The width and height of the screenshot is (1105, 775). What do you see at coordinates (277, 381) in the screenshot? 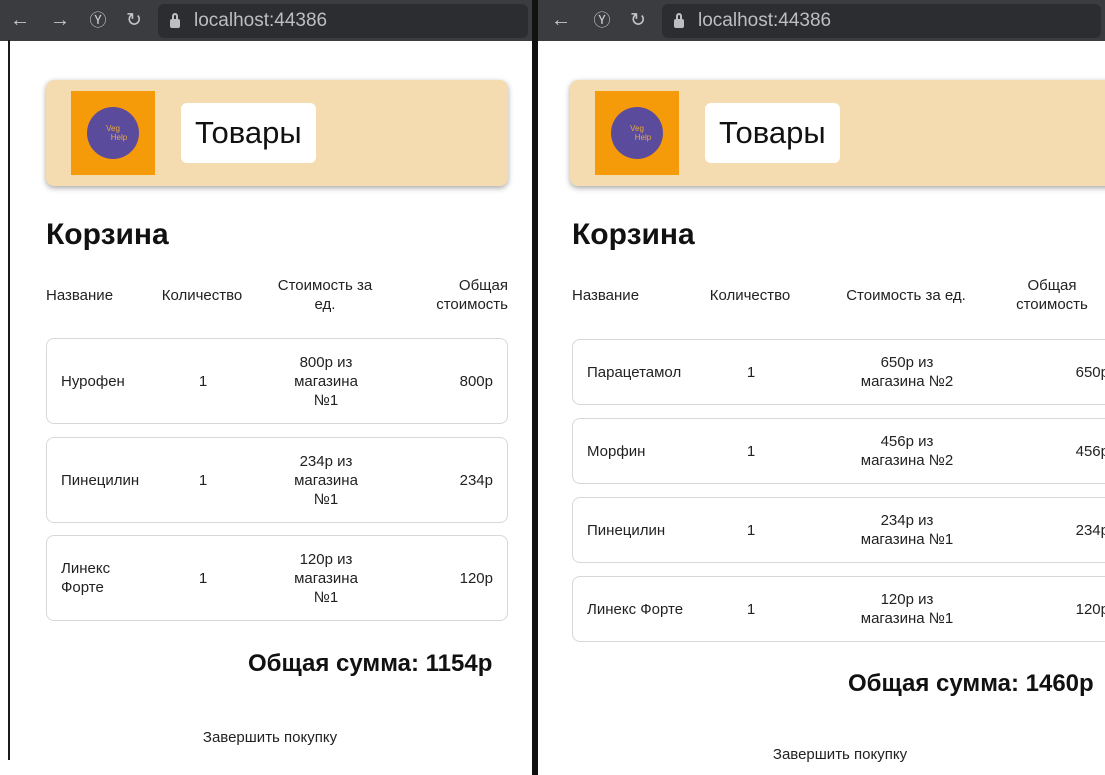
I see `table-row: Нурофен 1 800р из магазина №1 800р` at bounding box center [277, 381].